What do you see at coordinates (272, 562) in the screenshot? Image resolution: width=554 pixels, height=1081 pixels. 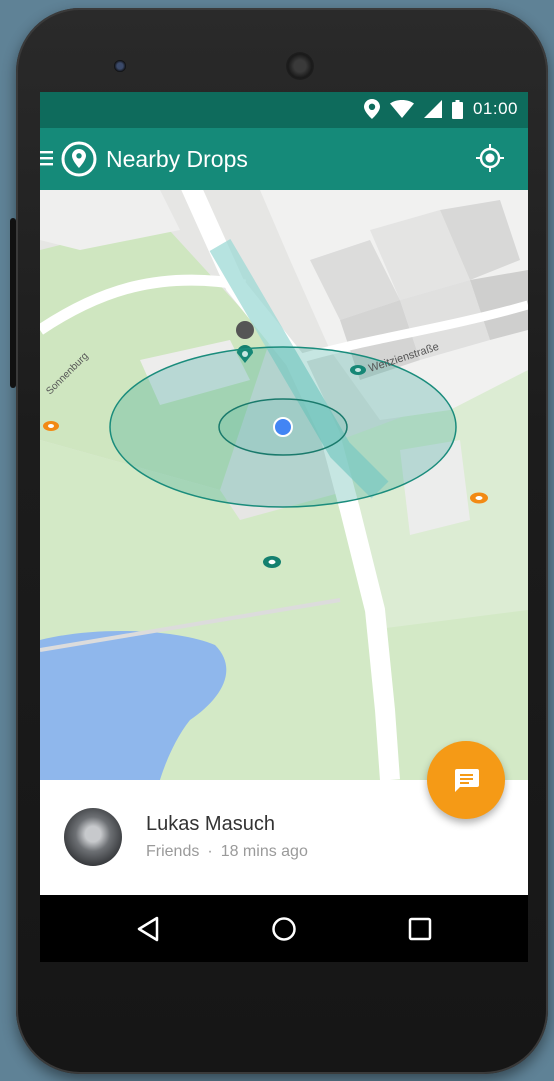 I see `drop-marker-teal` at bounding box center [272, 562].